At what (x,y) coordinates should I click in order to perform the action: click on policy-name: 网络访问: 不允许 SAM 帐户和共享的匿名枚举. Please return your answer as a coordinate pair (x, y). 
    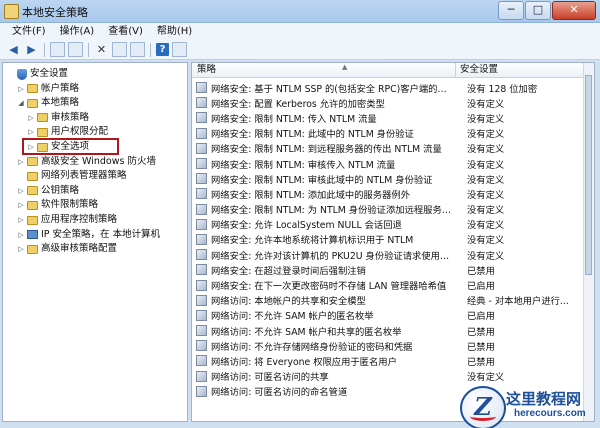
    Looking at the image, I should click on (306, 332).